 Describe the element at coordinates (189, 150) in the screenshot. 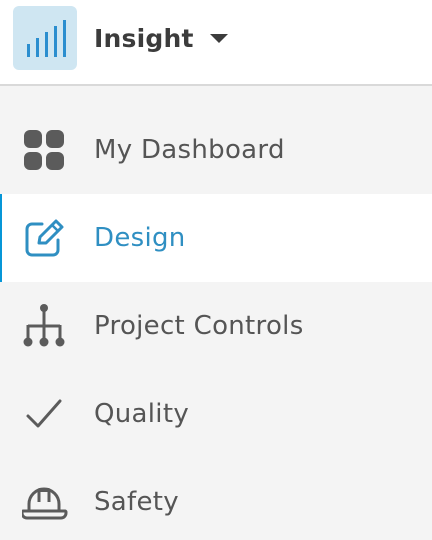

I see `sidebar-item-label: My Dashboard` at that location.